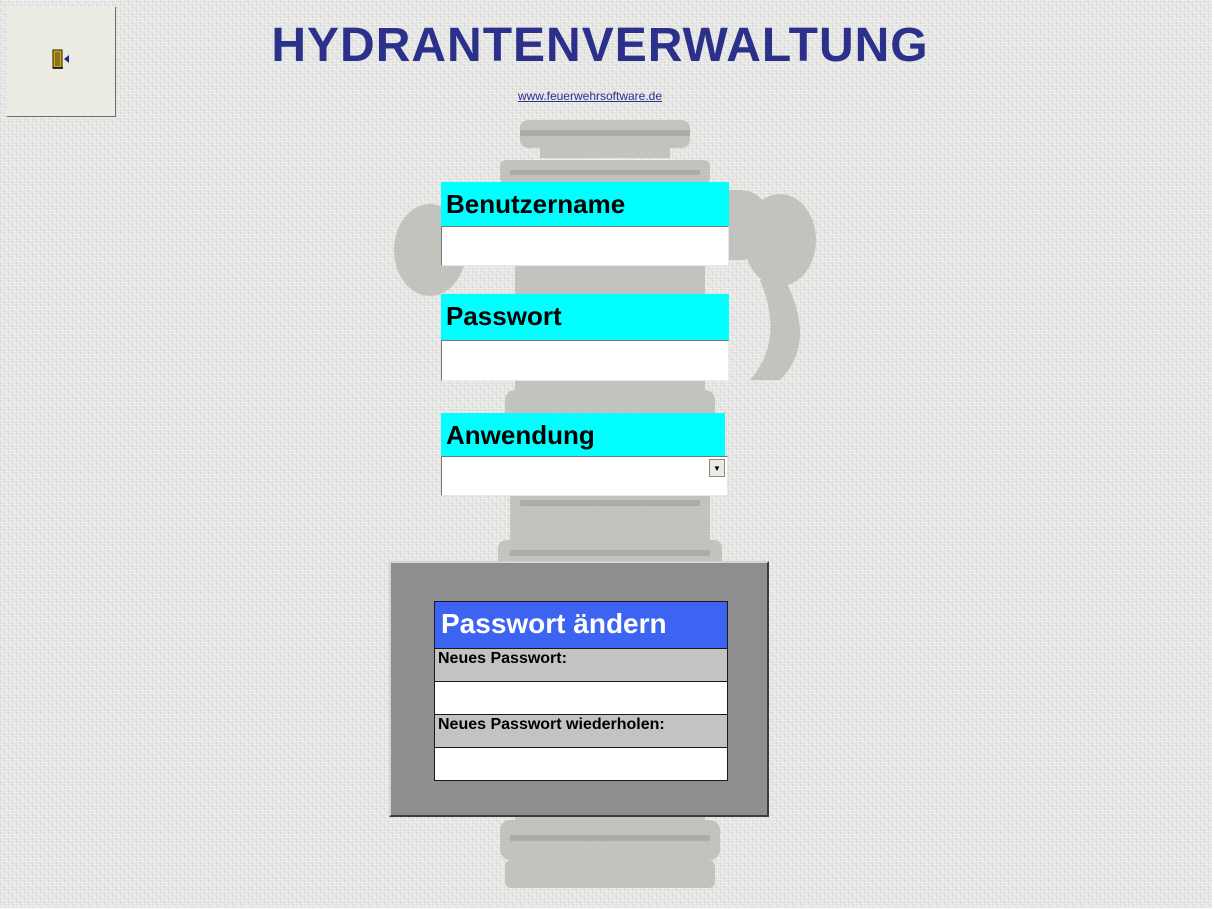  I want to click on website-link: www.feuerwehrsoftware.de, so click(590, 96).